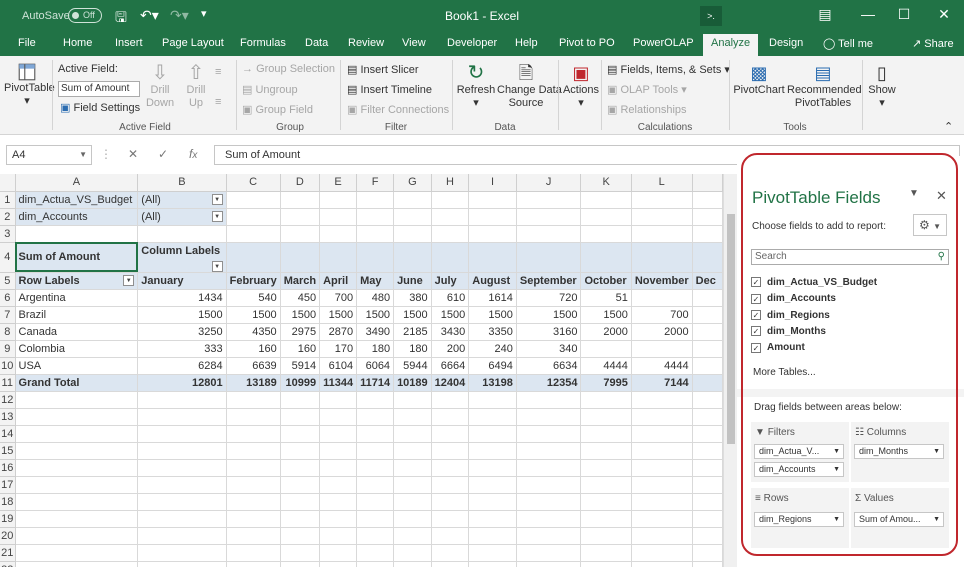  Describe the element at coordinates (756, 331) in the screenshot. I see `checkbox-checked-icon: ✓` at that location.